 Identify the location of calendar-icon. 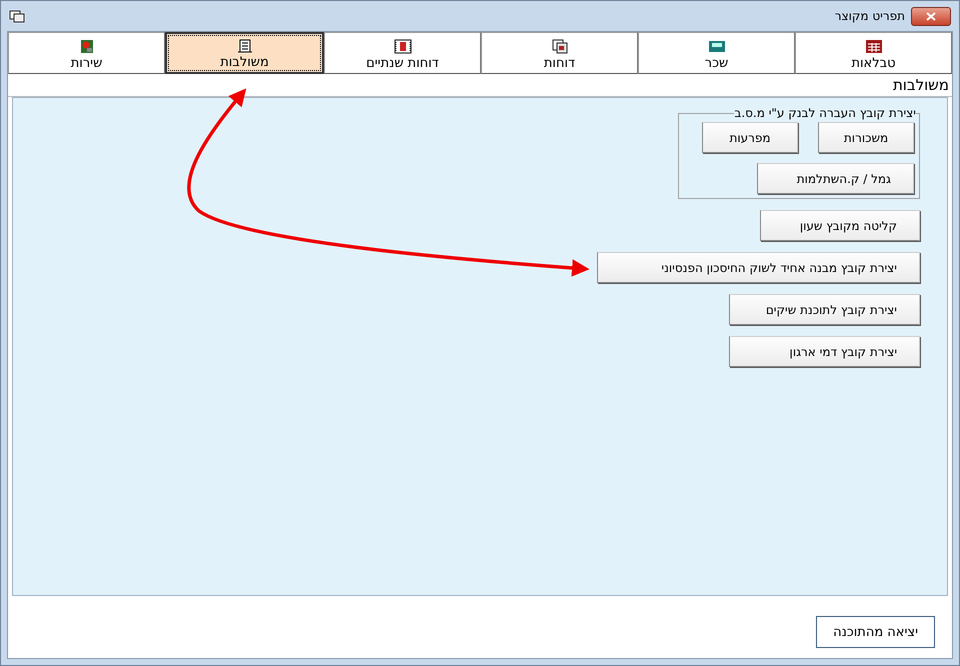
(403, 46).